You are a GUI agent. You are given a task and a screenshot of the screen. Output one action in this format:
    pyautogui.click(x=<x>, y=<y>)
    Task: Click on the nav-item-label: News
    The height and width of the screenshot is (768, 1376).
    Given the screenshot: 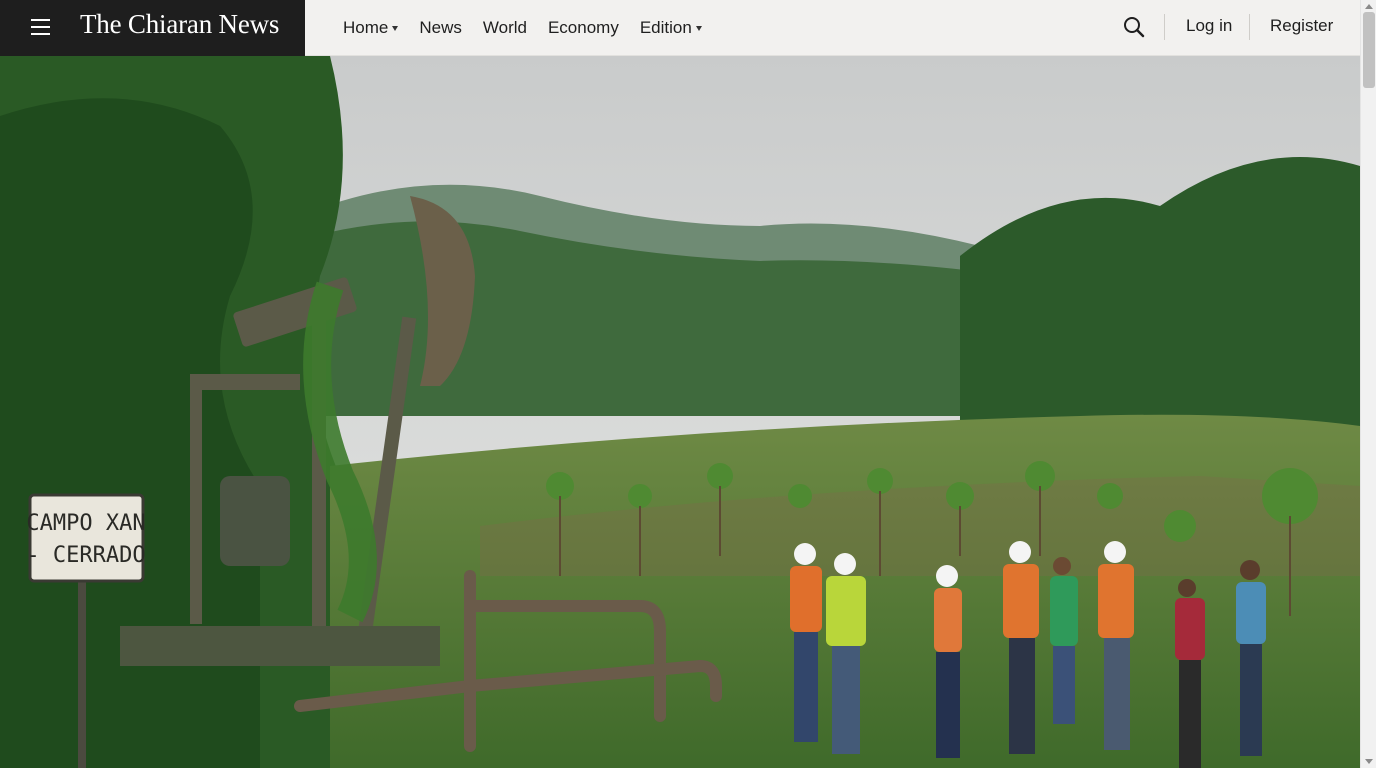 What is the action you would take?
    pyautogui.click(x=440, y=27)
    